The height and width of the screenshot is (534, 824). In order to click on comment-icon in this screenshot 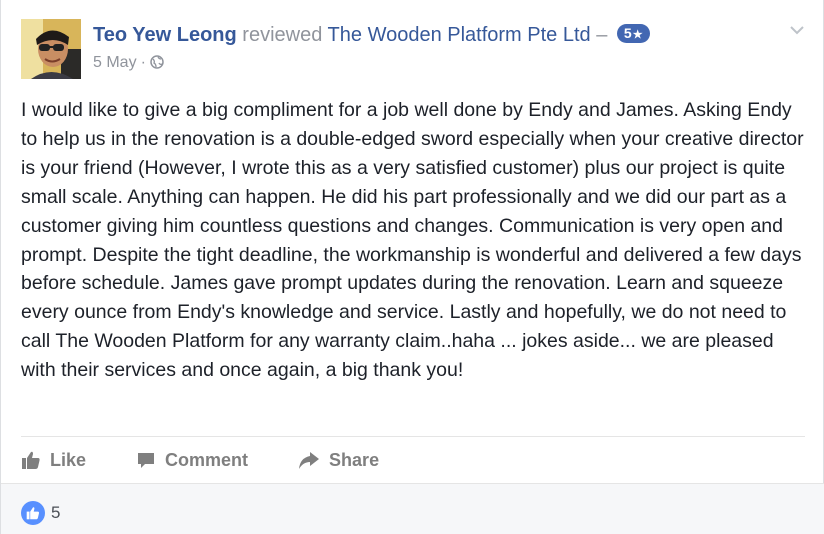, I will do `click(146, 460)`.